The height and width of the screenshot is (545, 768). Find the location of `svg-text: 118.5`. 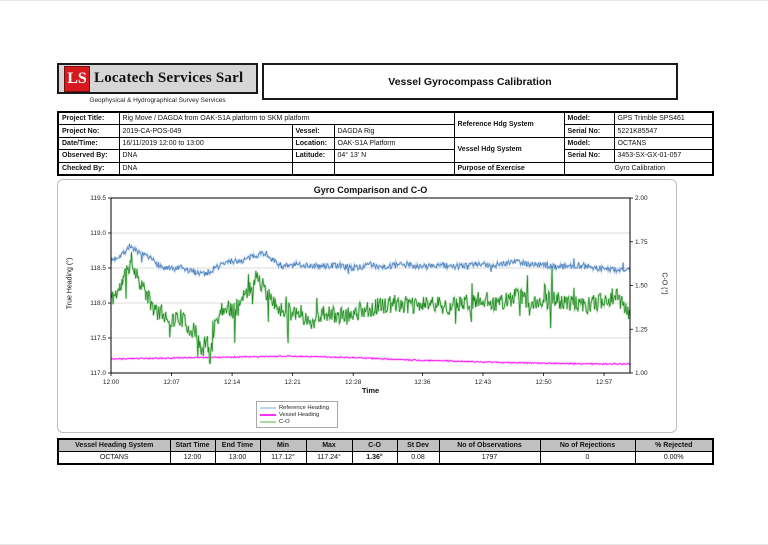

svg-text: 118.5 is located at coordinates (98, 268).